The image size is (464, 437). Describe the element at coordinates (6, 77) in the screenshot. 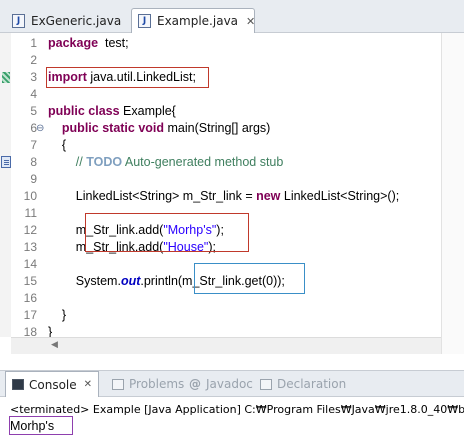

I see `change-marker-icon` at that location.